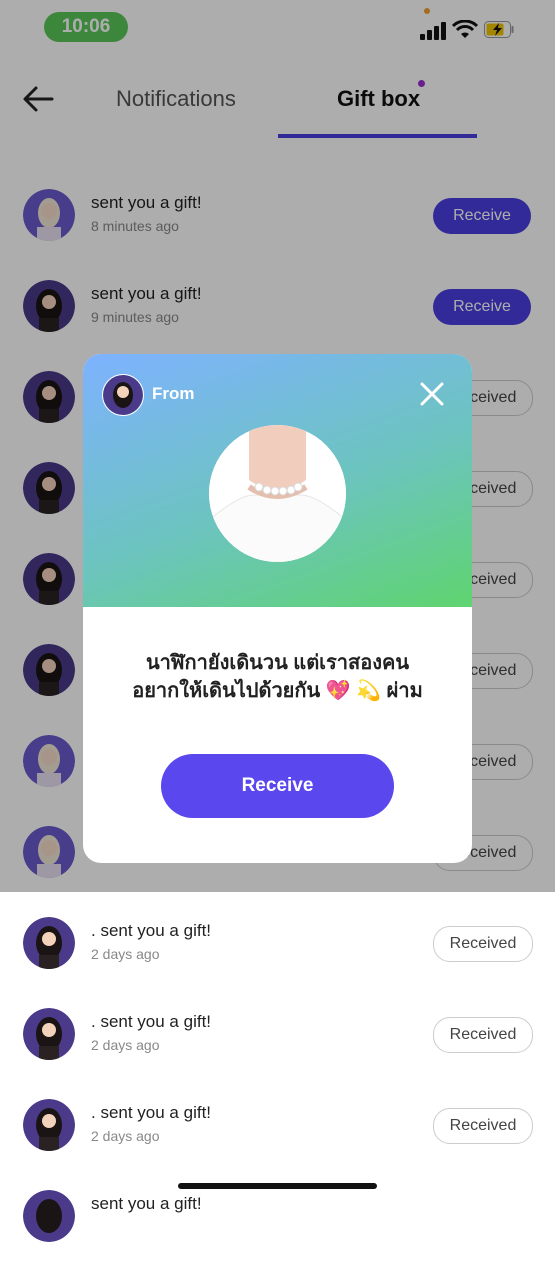 The image size is (555, 1275). I want to click on gift-message-line-2: อยากให้เดินไปด้วยกัน 💖 💫 ผ่าม, so click(277, 691).